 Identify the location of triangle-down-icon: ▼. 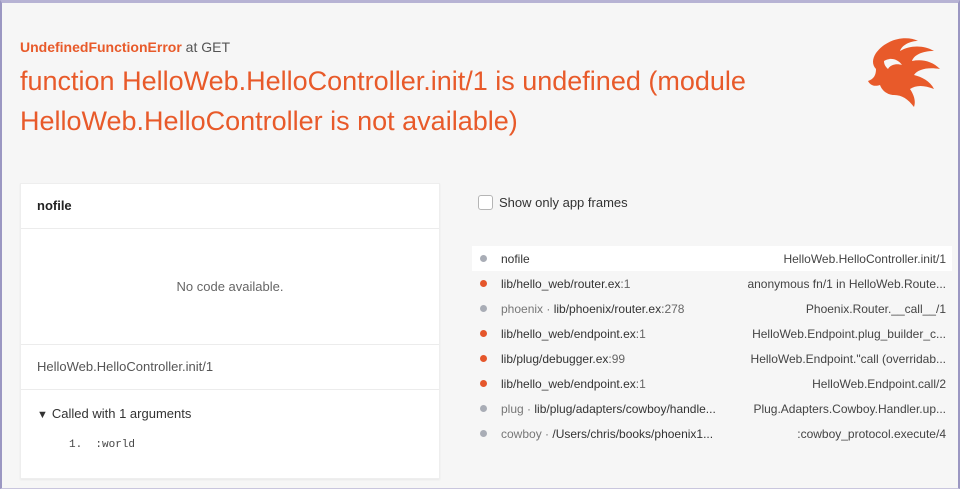
(42, 415).